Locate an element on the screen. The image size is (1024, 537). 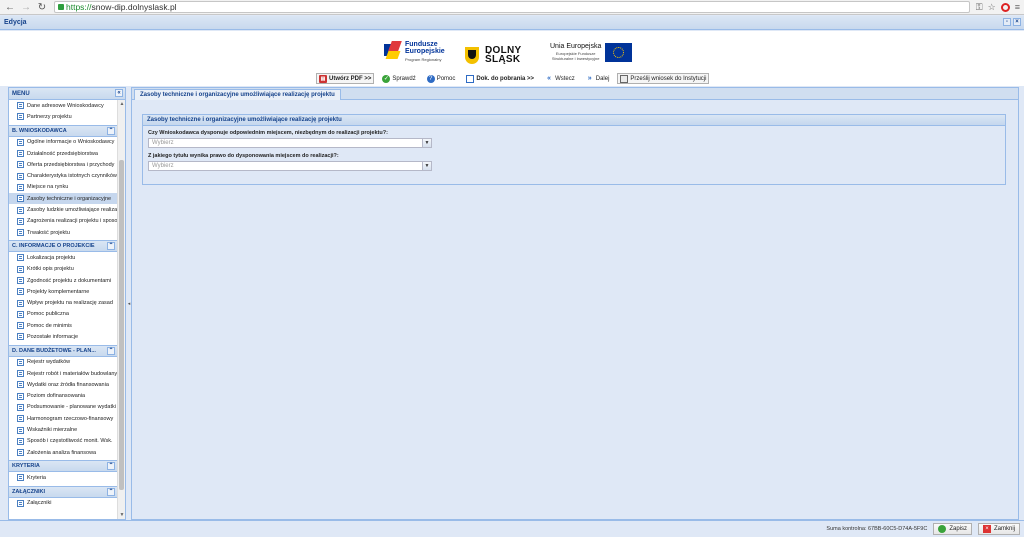
sidebar-item: Trwałość projektu is located at coordinates (63, 232).